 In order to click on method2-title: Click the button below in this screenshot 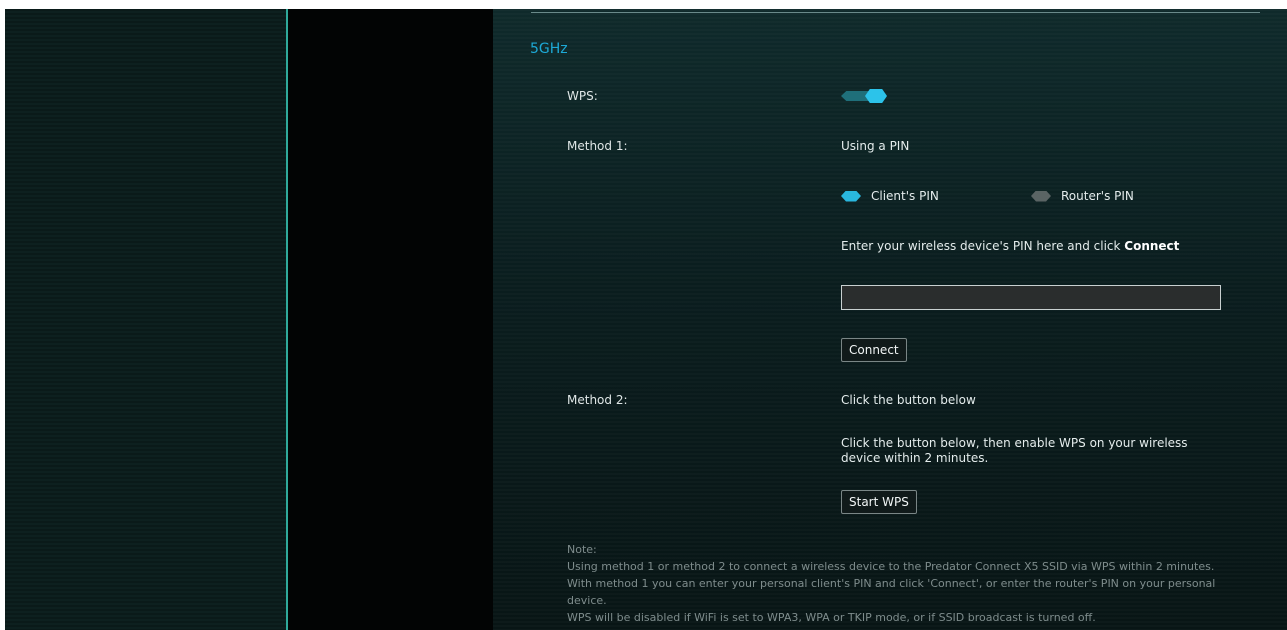, I will do `click(908, 400)`.